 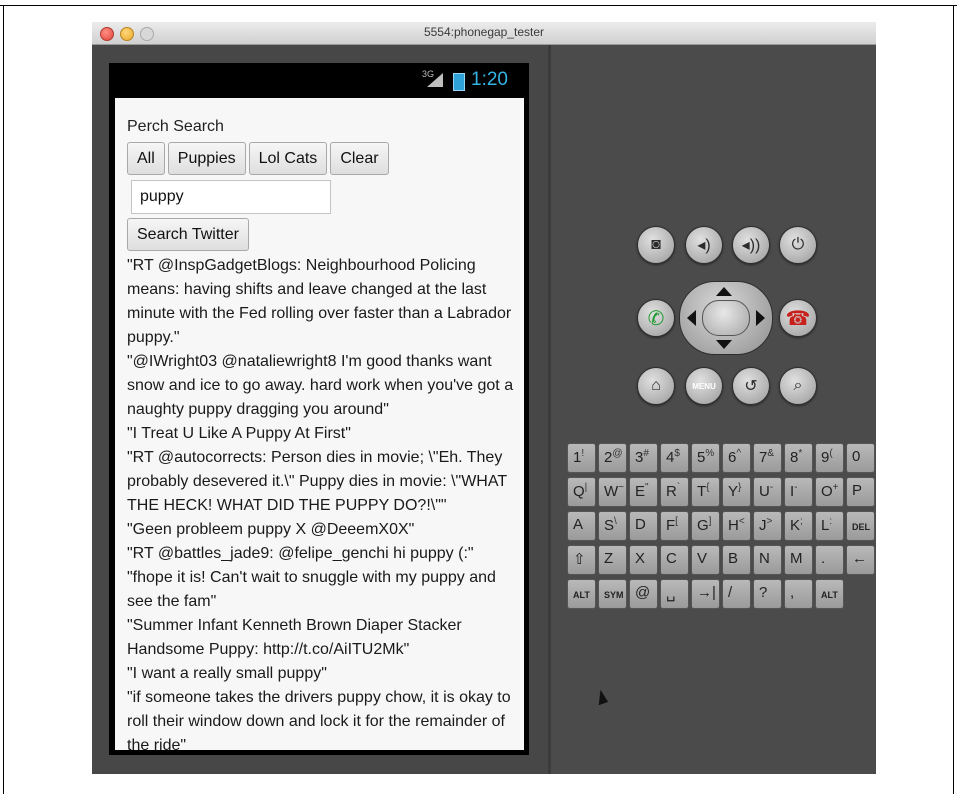 I want to click on key-: ?, so click(x=767, y=594).